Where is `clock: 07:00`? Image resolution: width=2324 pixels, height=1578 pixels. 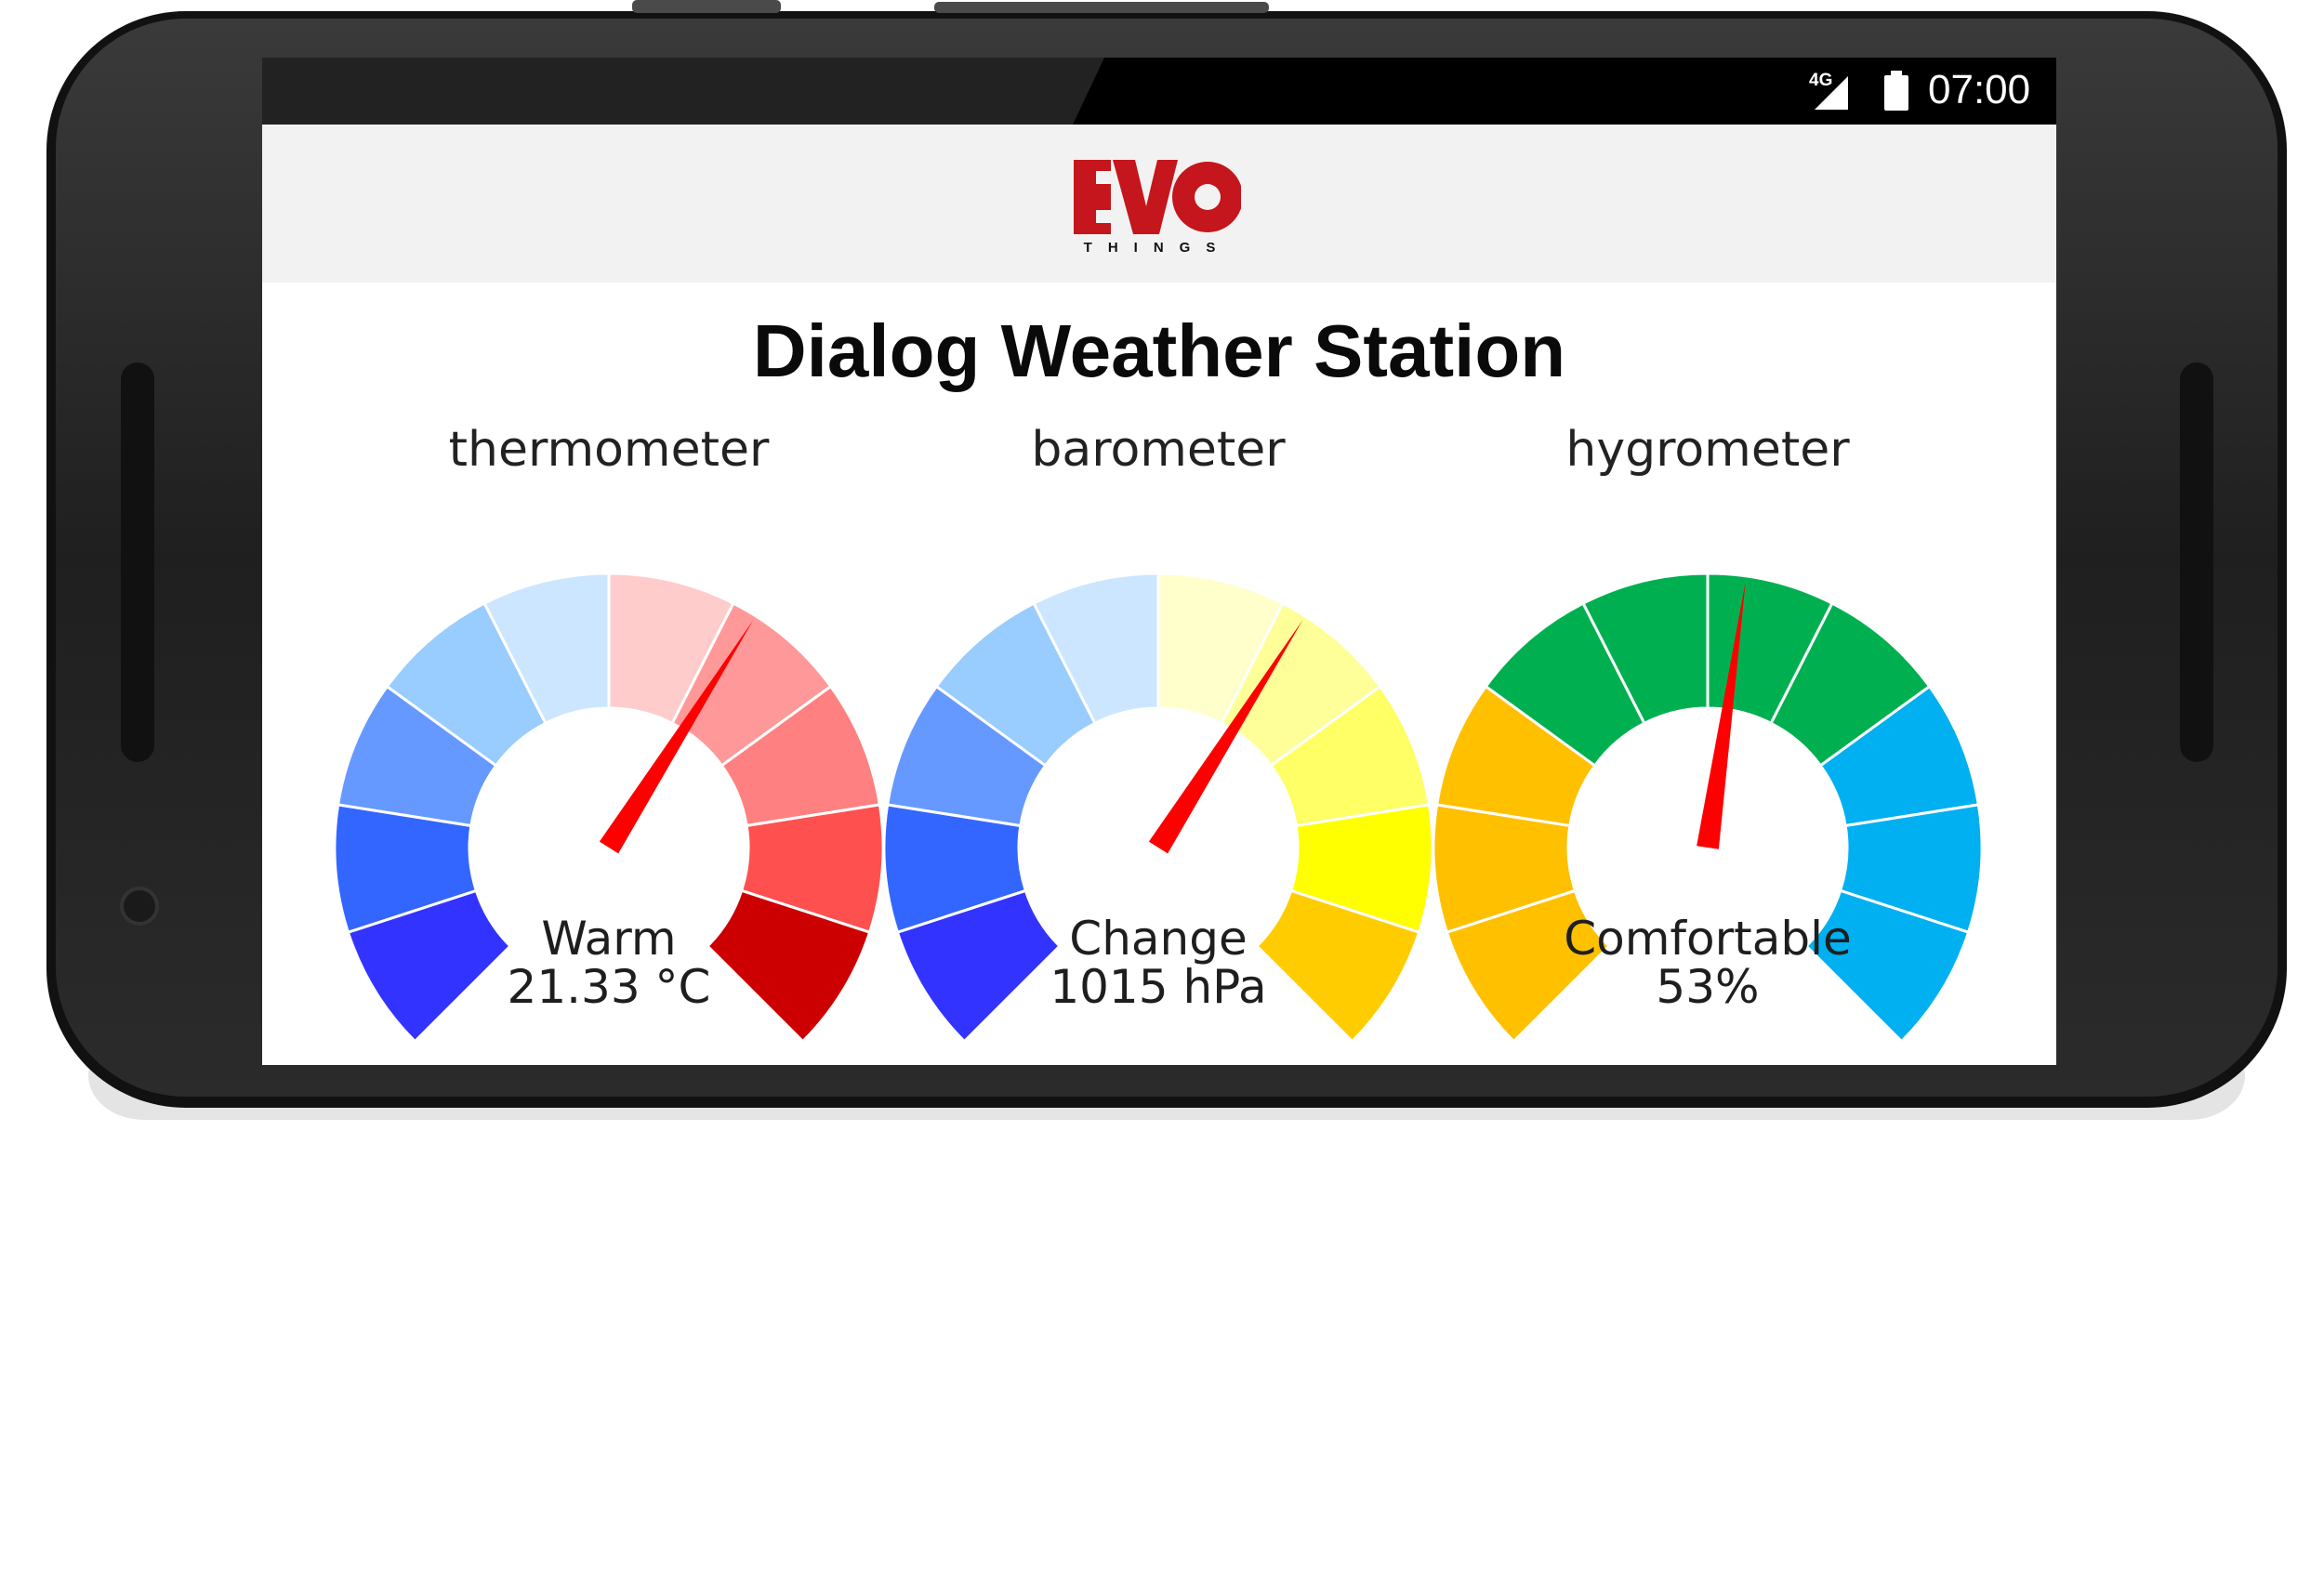 clock: 07:00 is located at coordinates (1979, 90).